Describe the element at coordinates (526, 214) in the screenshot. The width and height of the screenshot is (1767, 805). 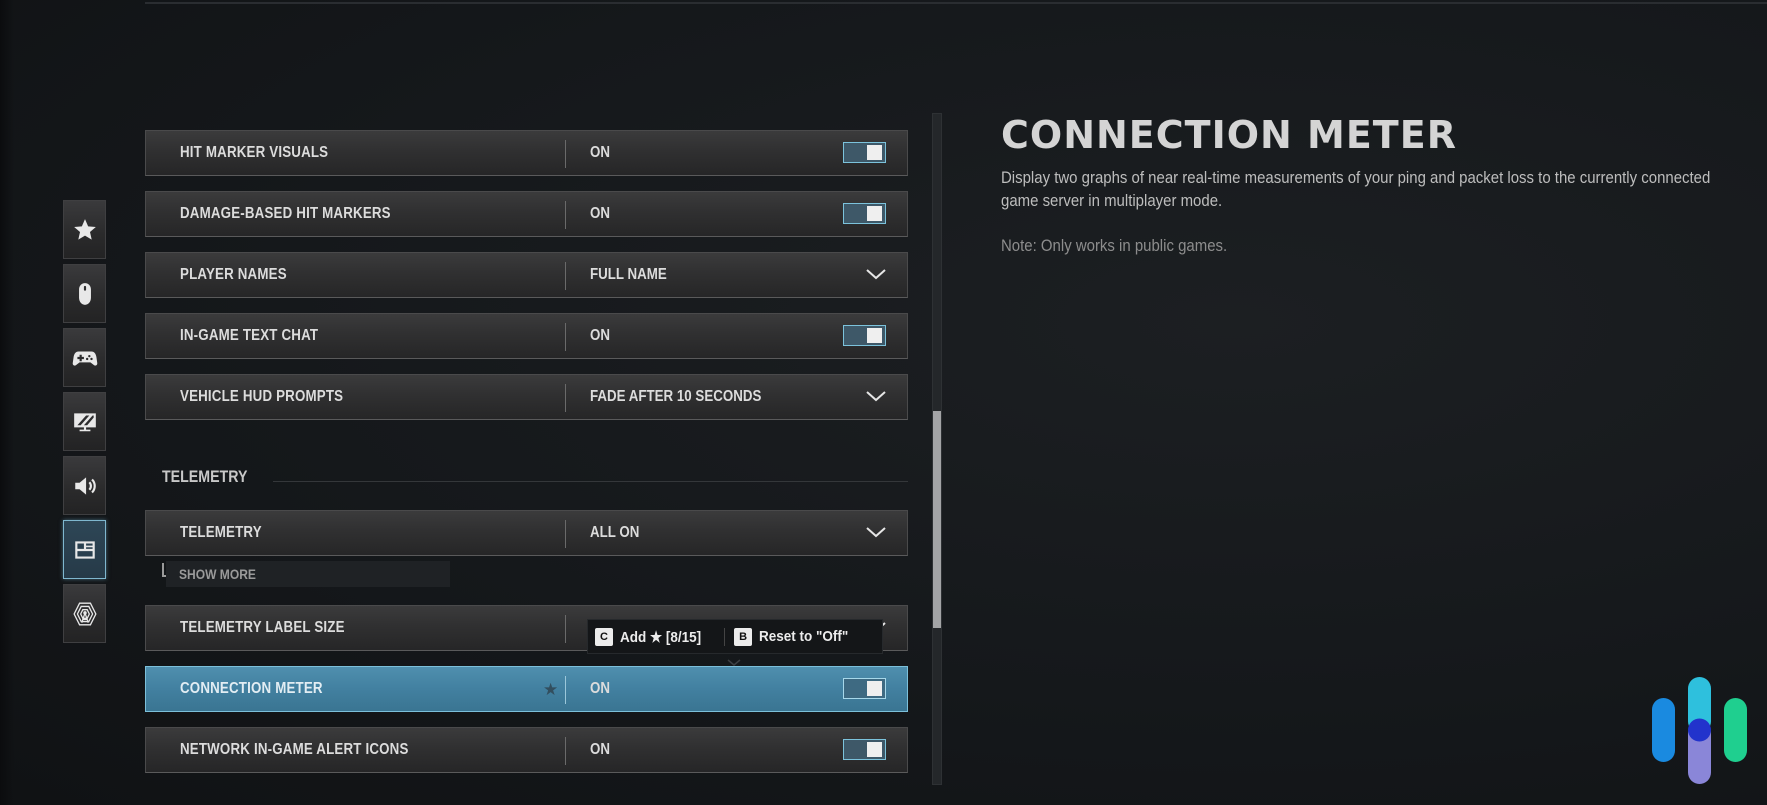
I see `setting-row-damage-based-hit-markers: DAMAGE-BASED HIT MARKERS ON` at that location.